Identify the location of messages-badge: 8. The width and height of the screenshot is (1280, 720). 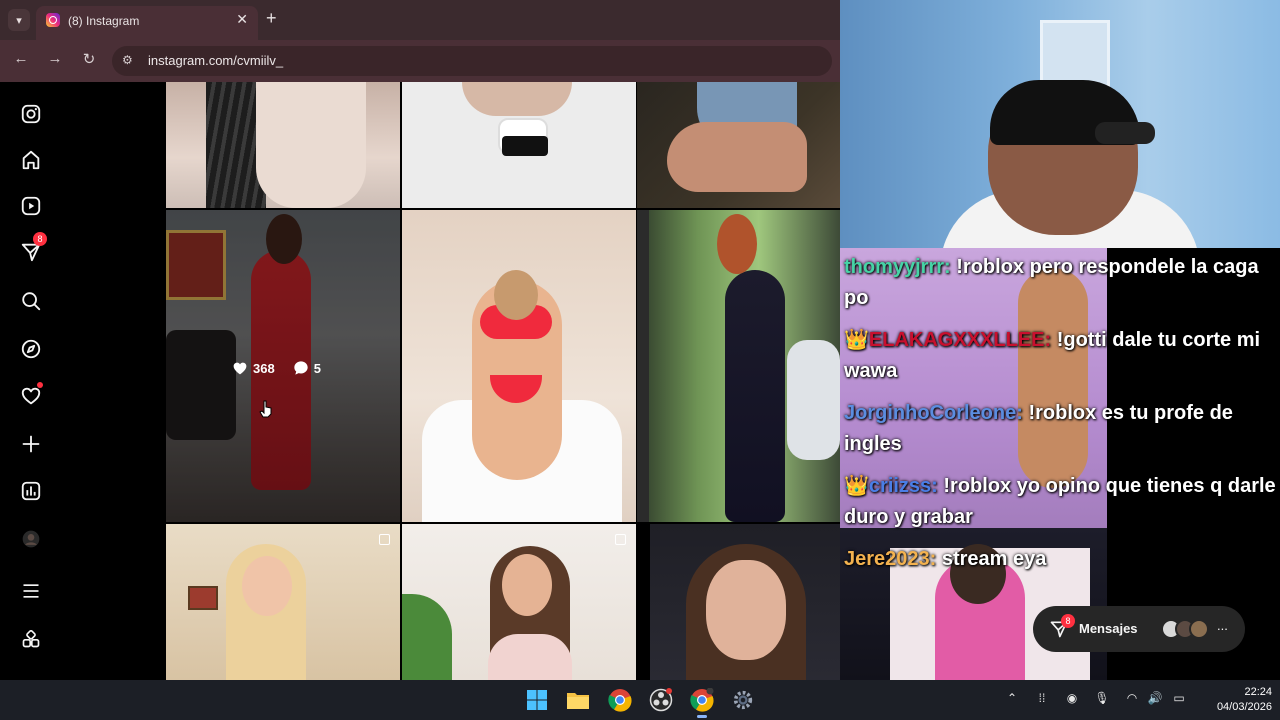
(40, 239).